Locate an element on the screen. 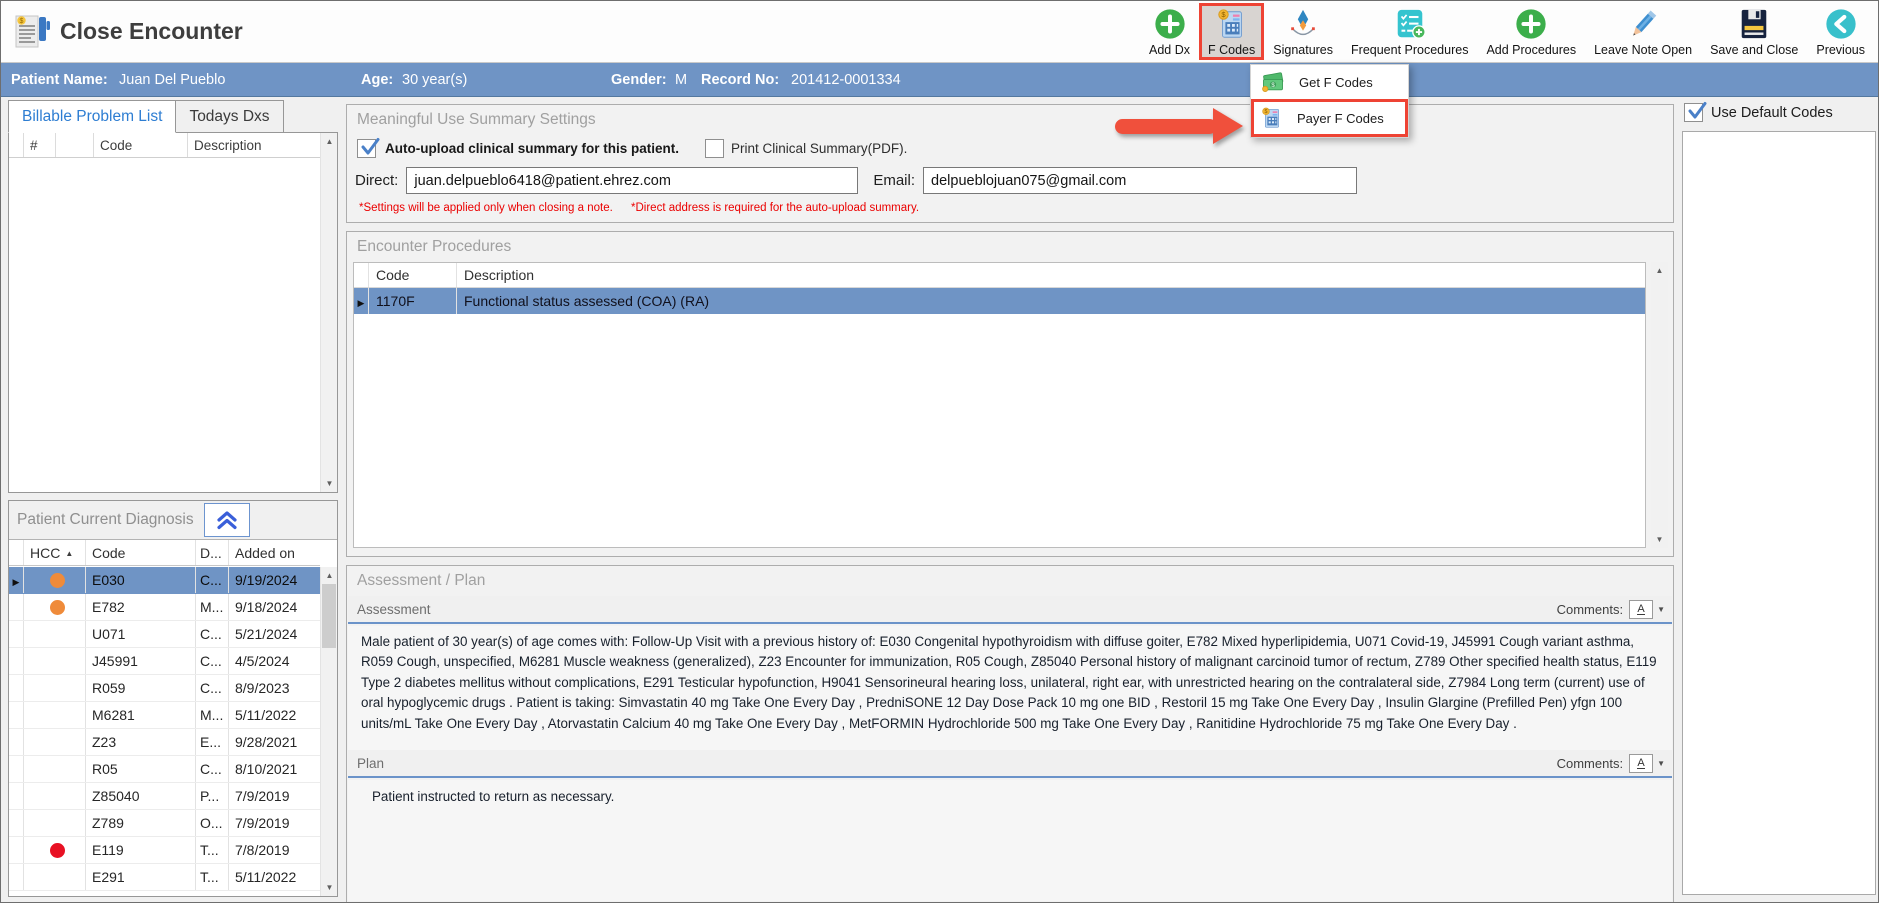  auto-upload-checkbox is located at coordinates (368, 148).